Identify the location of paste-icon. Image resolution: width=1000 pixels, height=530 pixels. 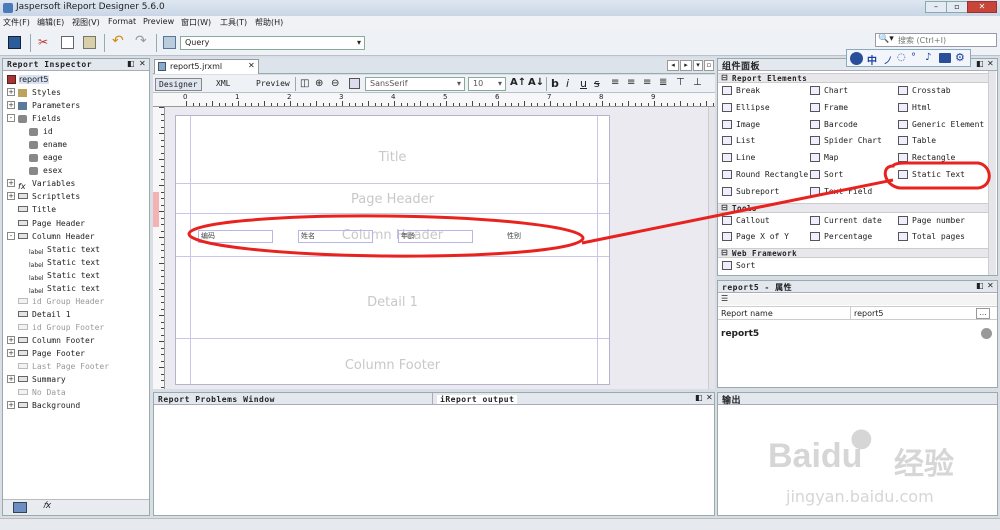
(89, 42).